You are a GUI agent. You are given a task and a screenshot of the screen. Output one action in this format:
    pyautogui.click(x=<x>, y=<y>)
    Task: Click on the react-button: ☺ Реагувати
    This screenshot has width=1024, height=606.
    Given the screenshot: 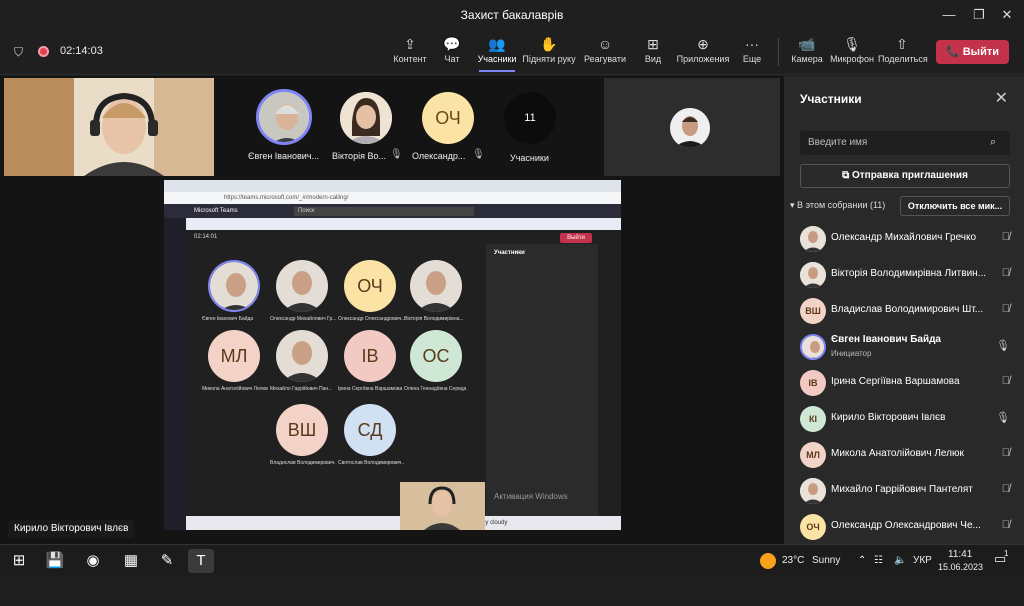 What is the action you would take?
    pyautogui.click(x=605, y=52)
    